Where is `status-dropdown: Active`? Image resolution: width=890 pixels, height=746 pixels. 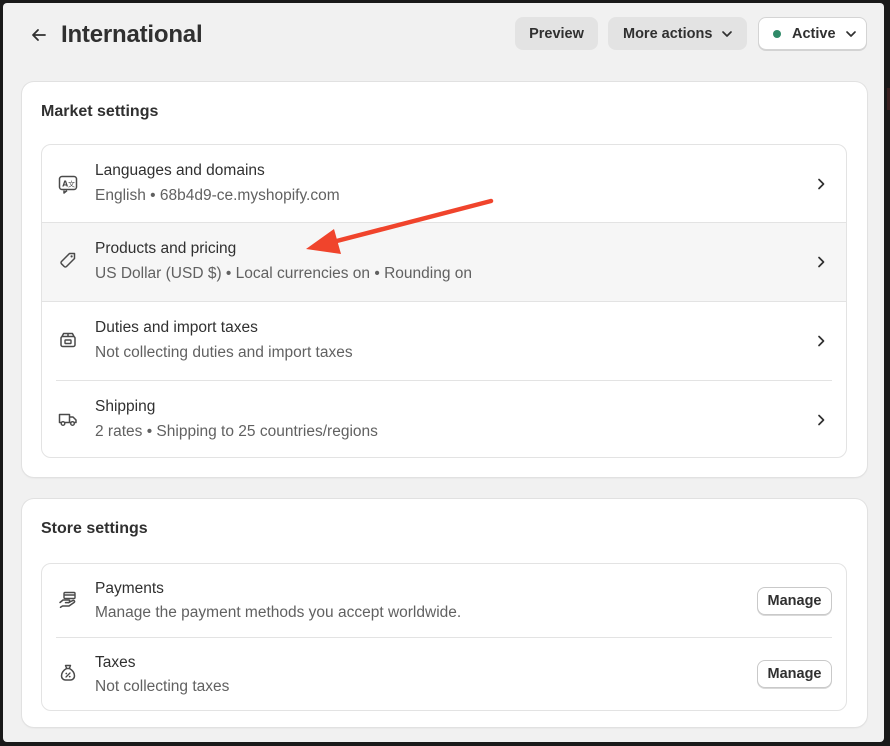 status-dropdown: Active is located at coordinates (812, 33).